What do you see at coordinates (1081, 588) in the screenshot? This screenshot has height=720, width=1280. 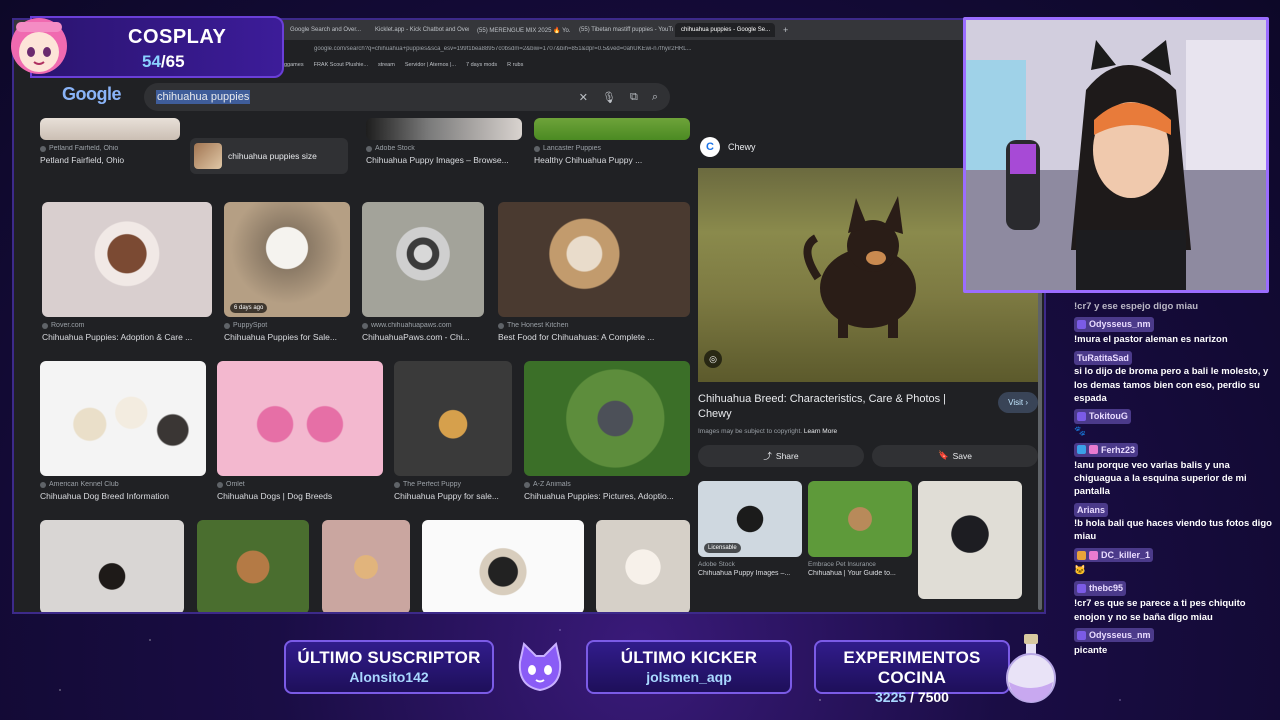 I see `sub-badge-icon` at bounding box center [1081, 588].